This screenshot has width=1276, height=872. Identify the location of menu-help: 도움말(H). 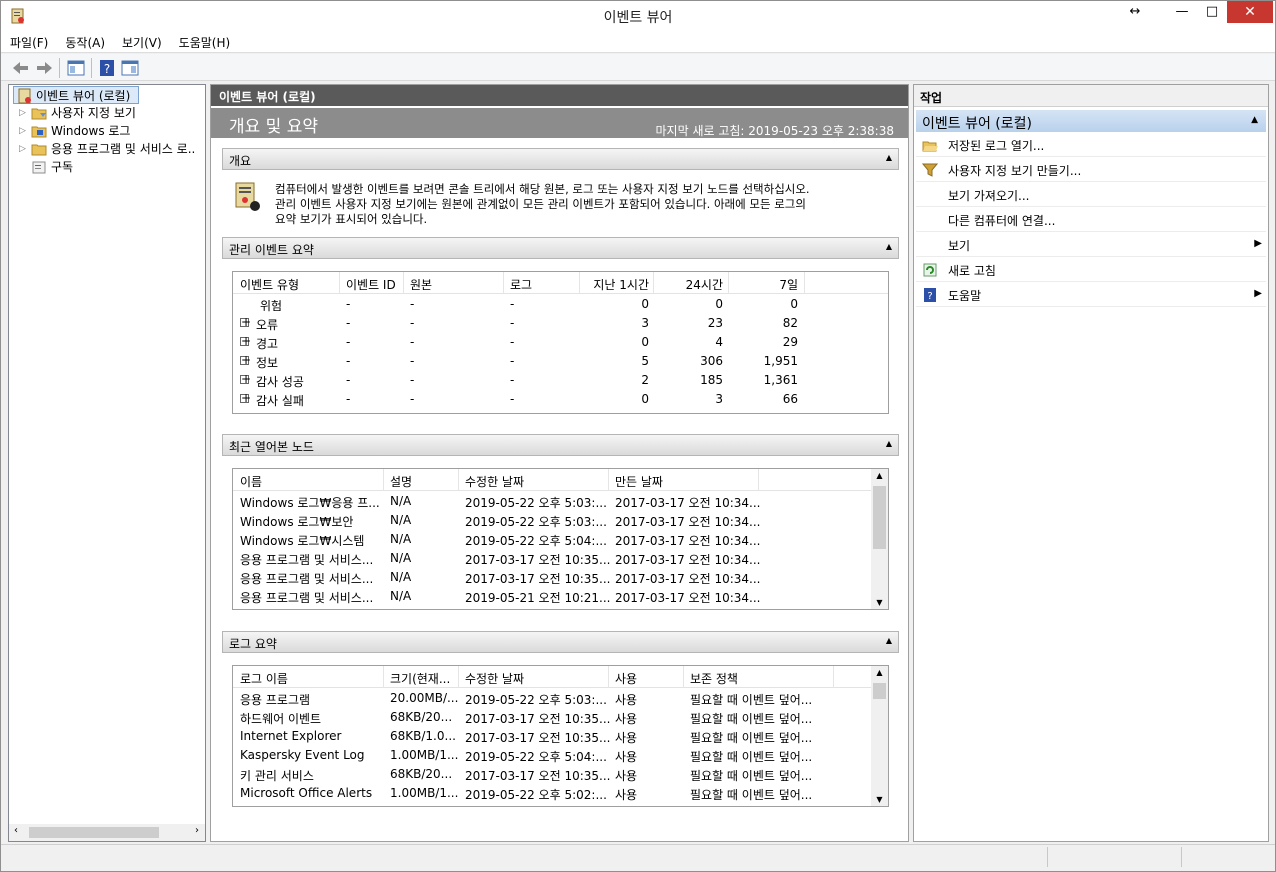
(204, 41).